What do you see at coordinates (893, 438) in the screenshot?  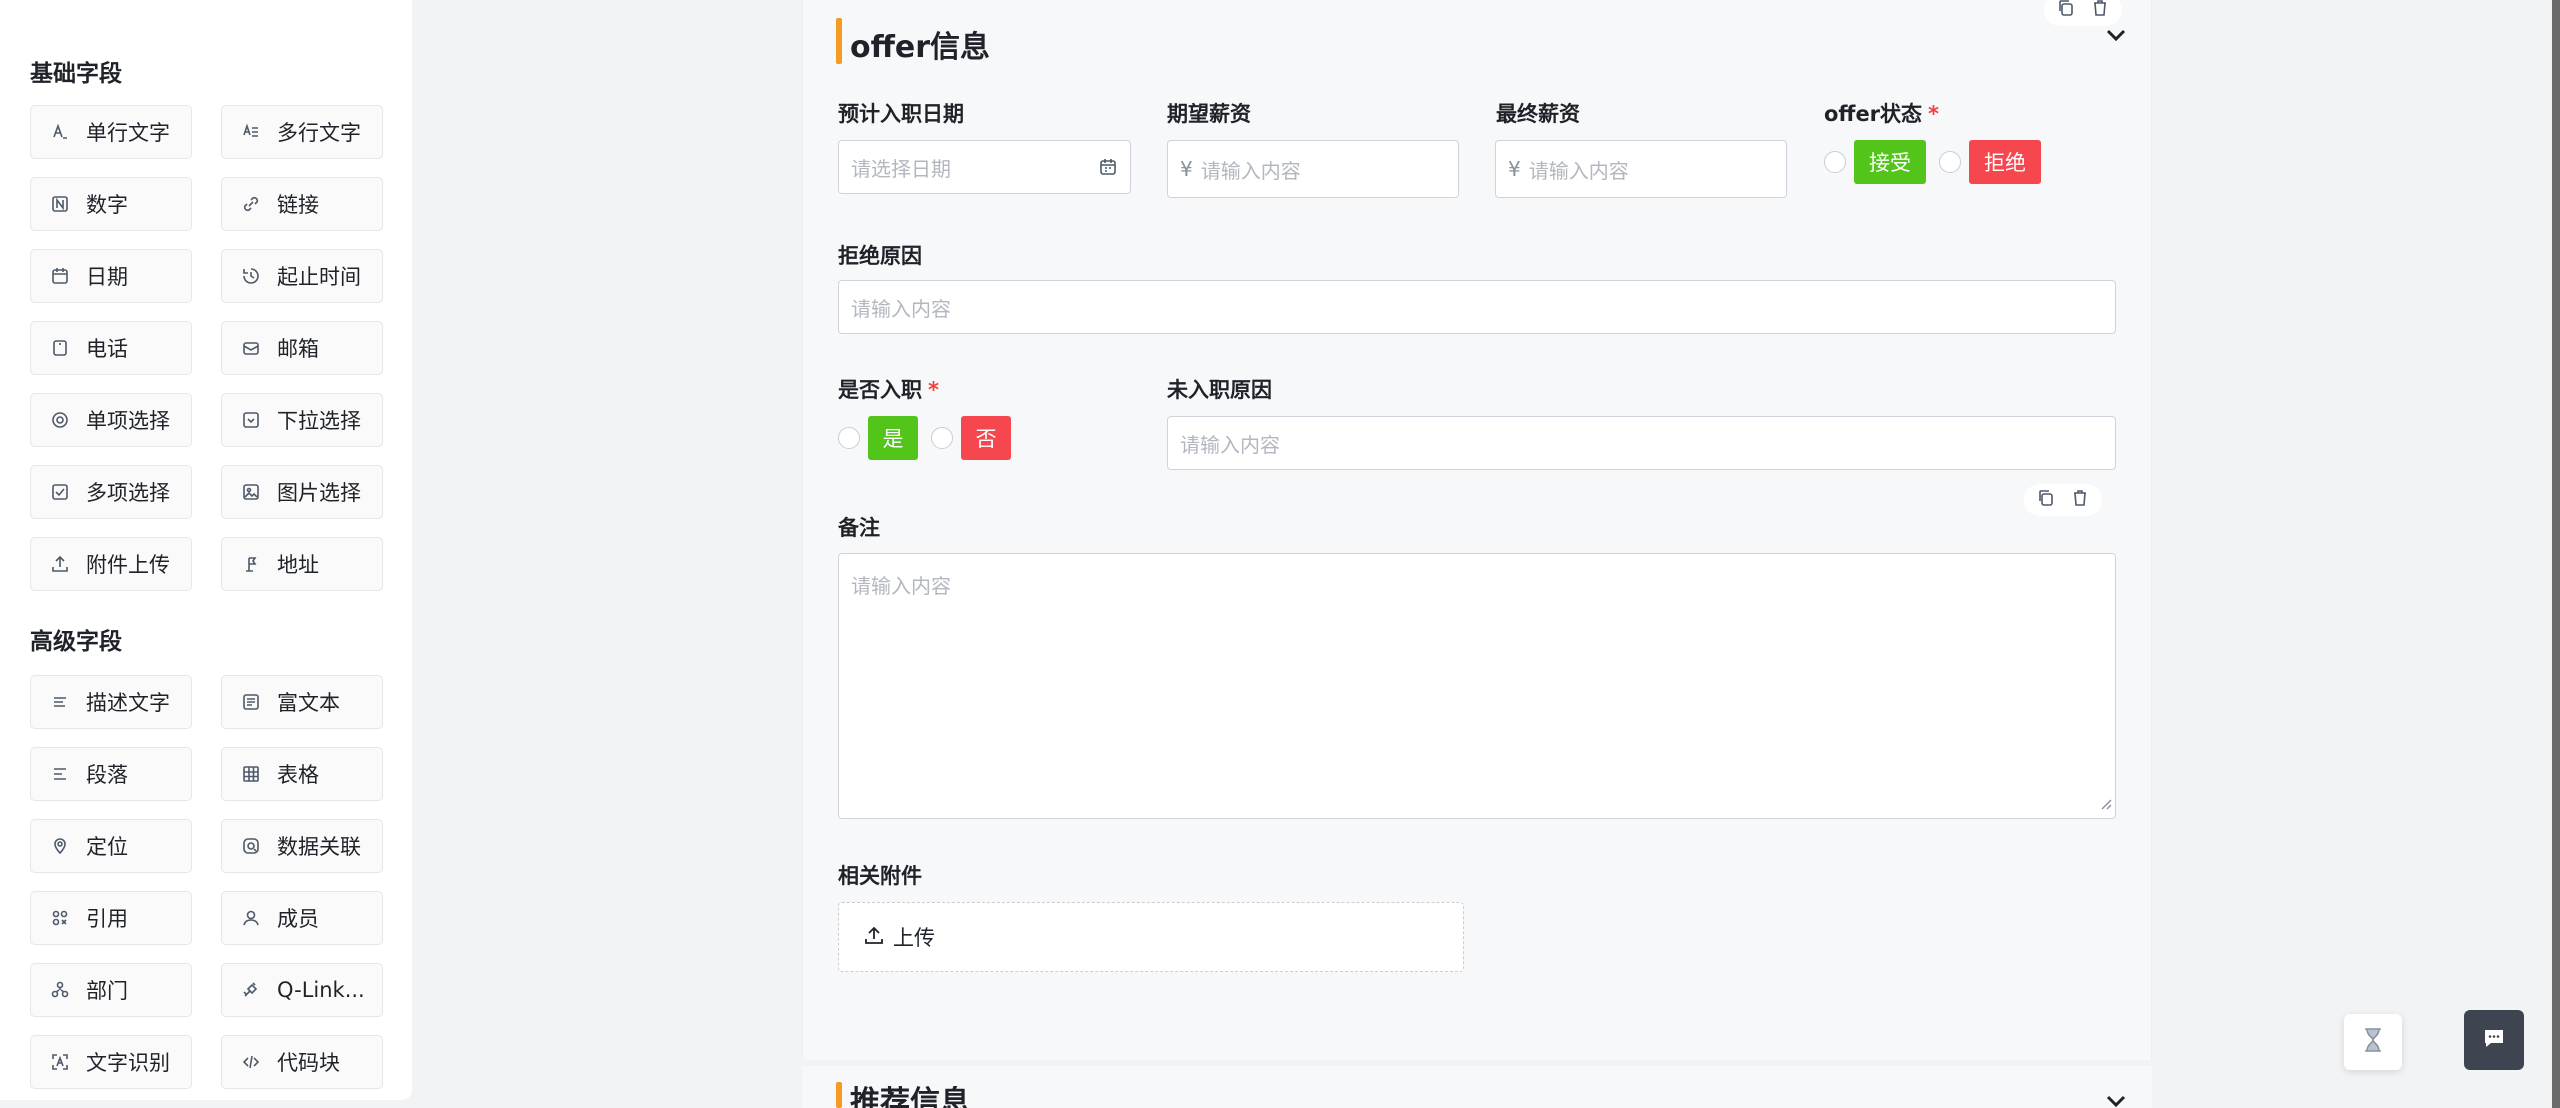 I see `joined-yes-tag: 是` at bounding box center [893, 438].